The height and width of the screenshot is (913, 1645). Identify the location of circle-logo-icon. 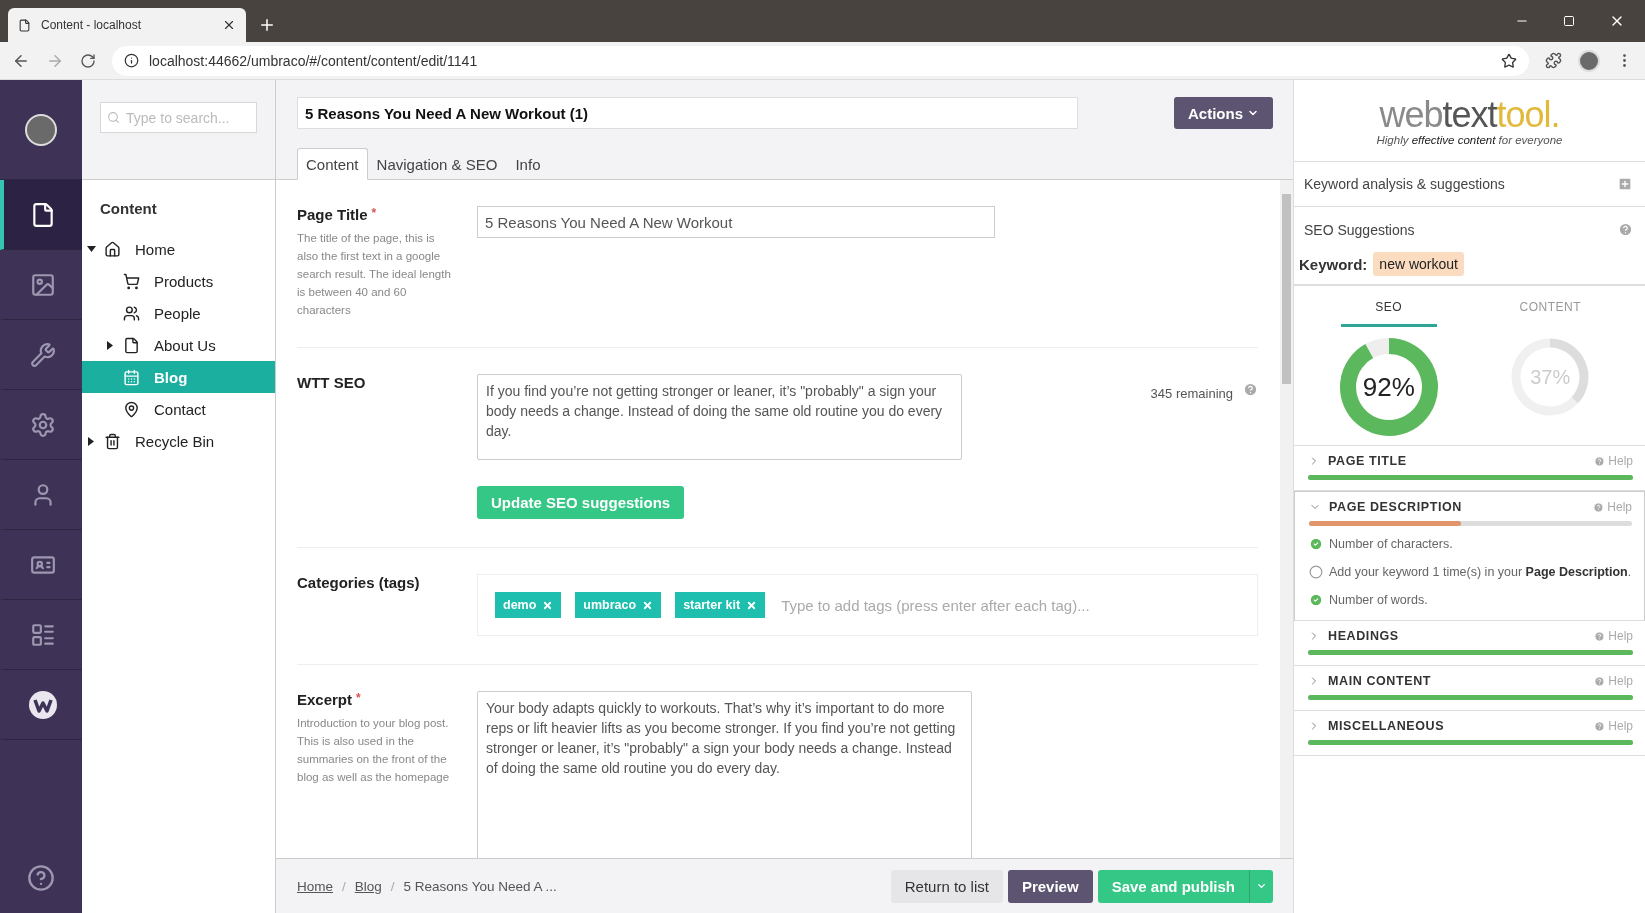
(43, 704).